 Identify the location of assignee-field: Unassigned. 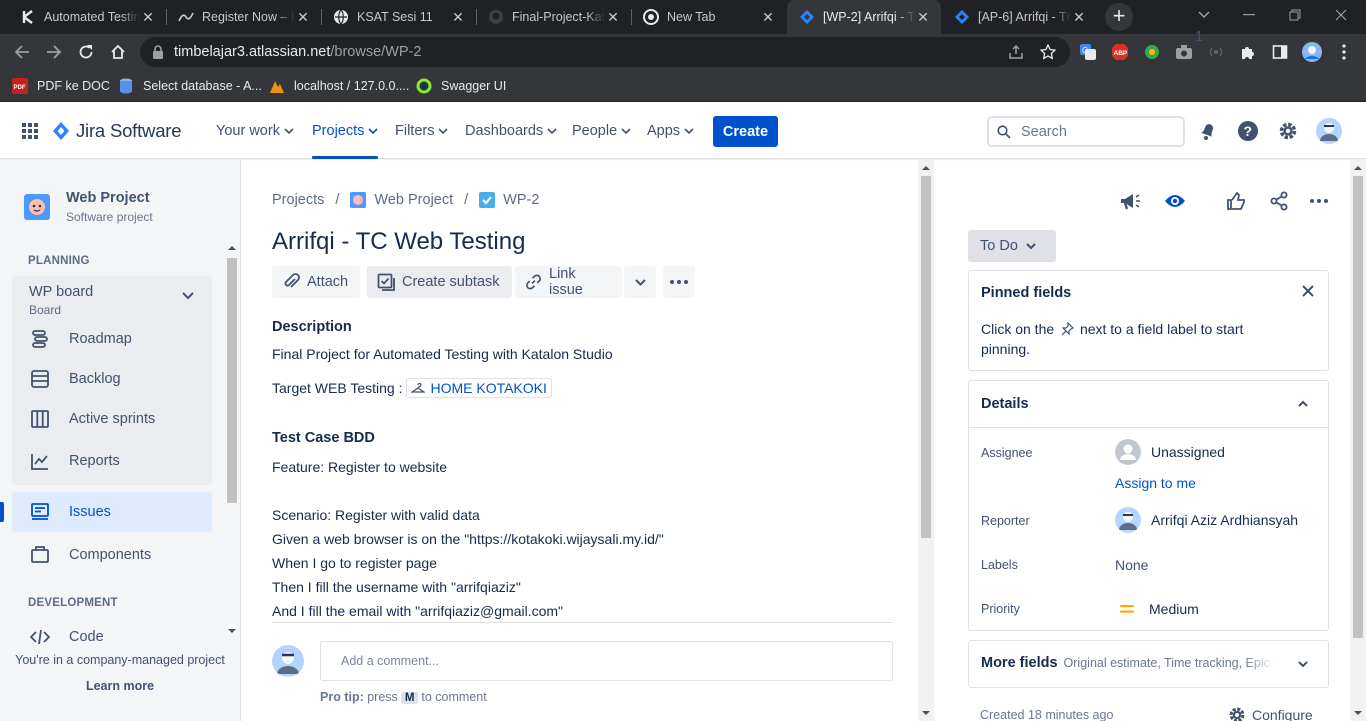
(1170, 452).